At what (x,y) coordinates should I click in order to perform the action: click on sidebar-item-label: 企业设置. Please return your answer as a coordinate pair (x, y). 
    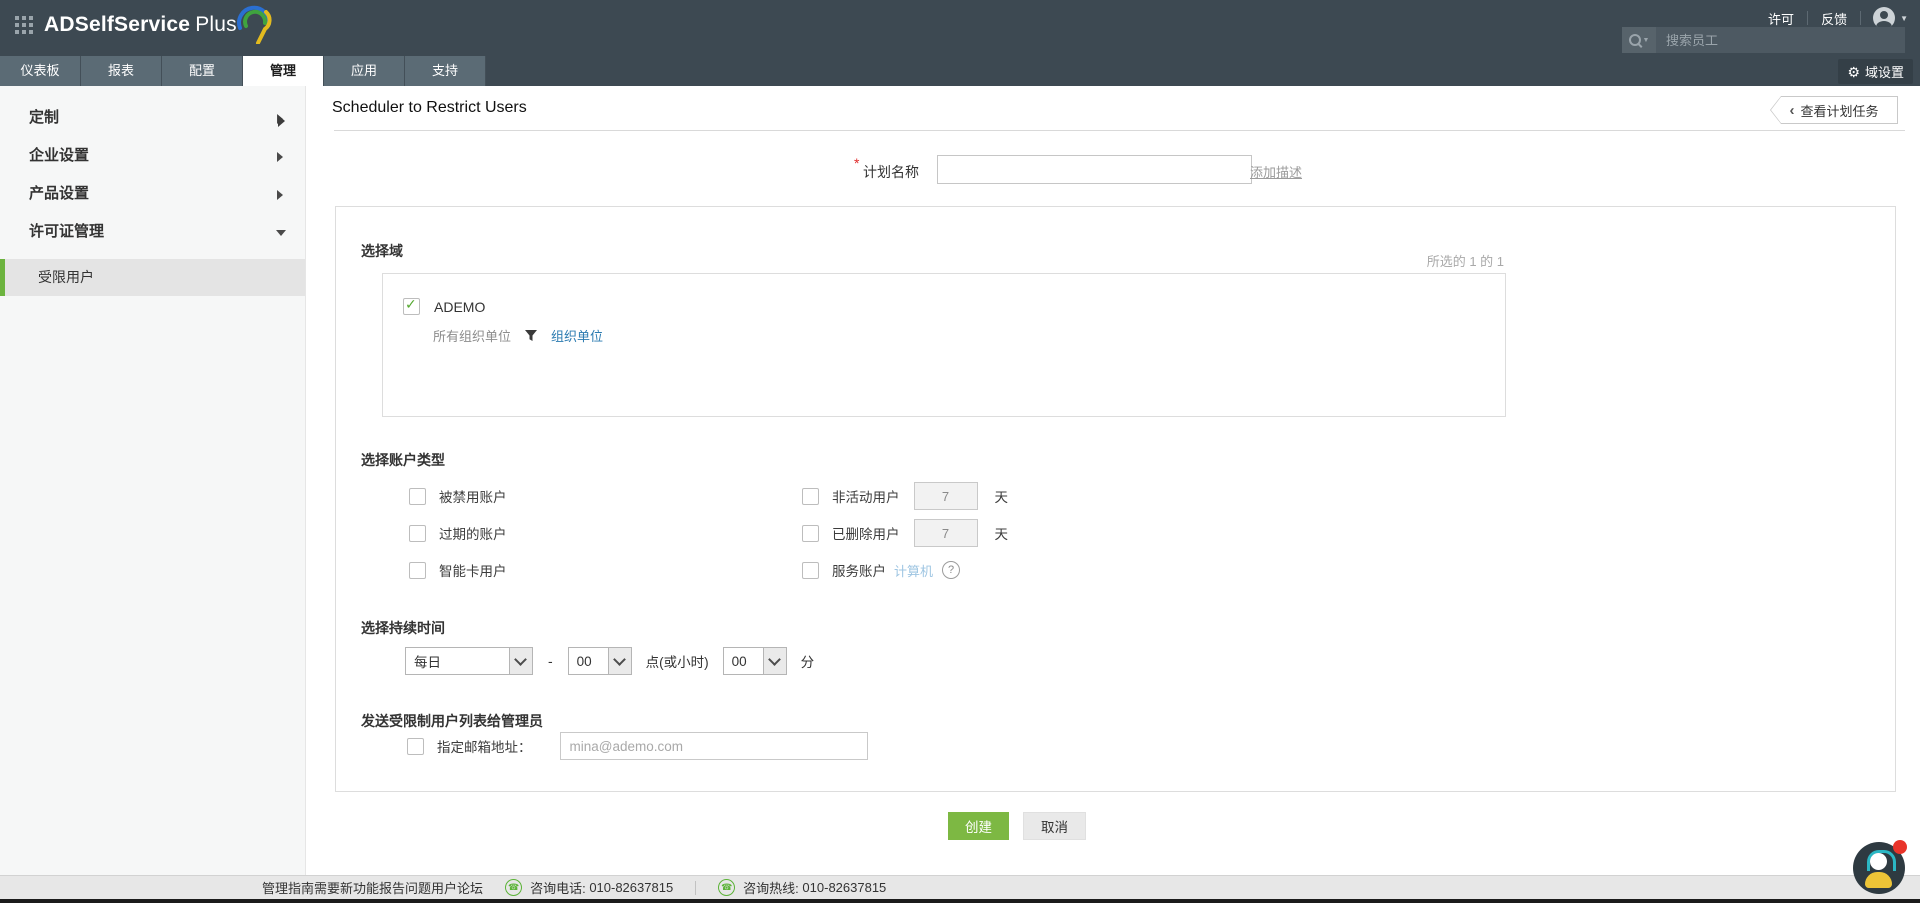
    Looking at the image, I should click on (59, 155).